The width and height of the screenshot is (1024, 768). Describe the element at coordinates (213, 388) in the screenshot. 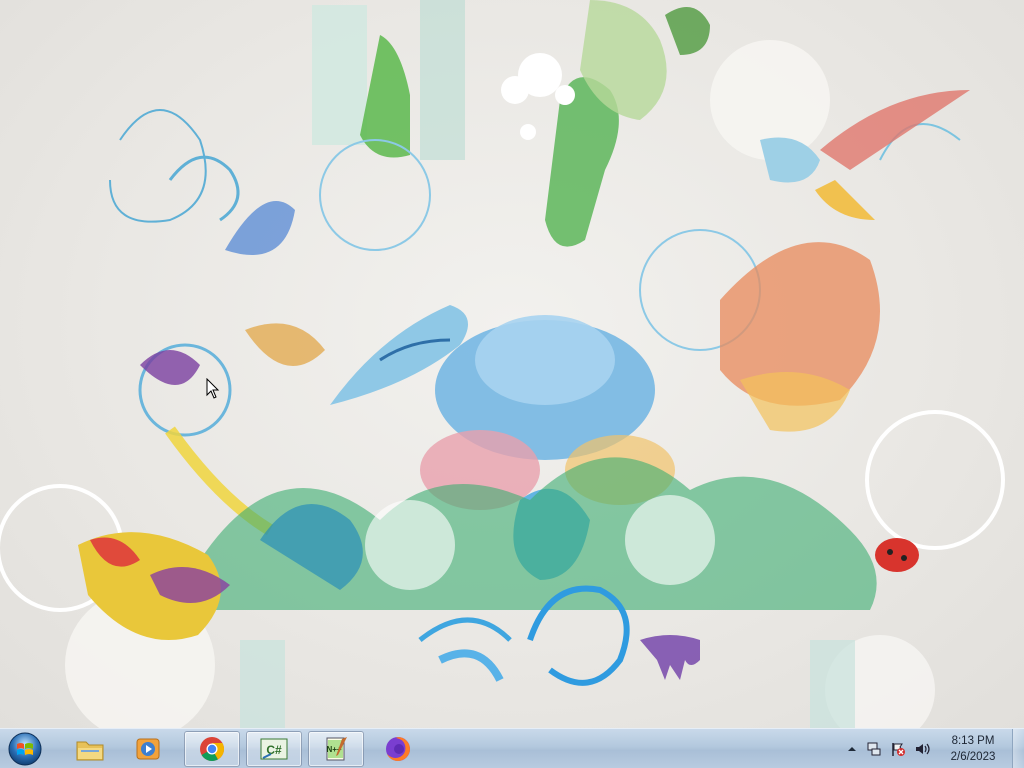

I see `mouse-pointer-icon` at that location.